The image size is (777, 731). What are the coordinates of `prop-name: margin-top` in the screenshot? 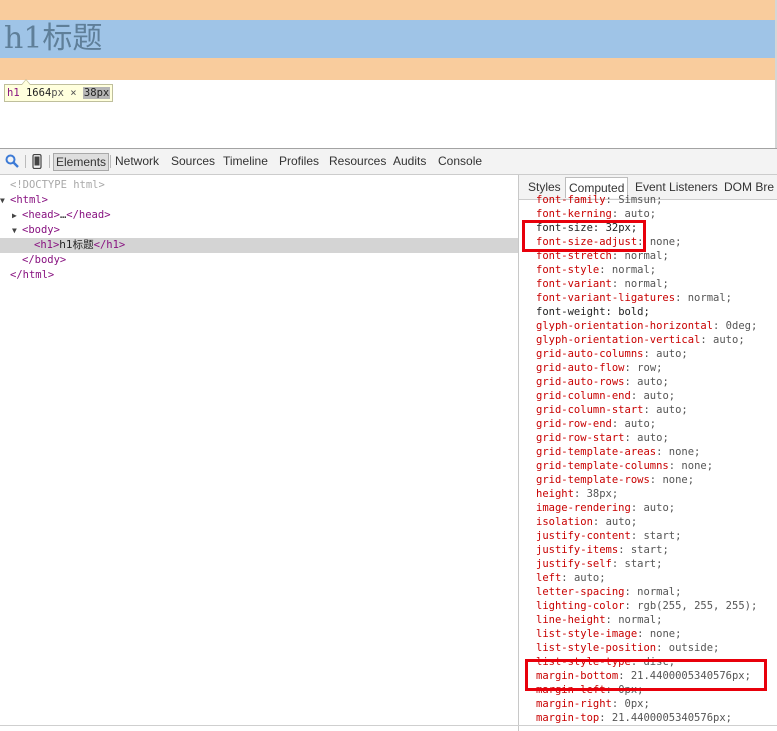 It's located at (568, 718).